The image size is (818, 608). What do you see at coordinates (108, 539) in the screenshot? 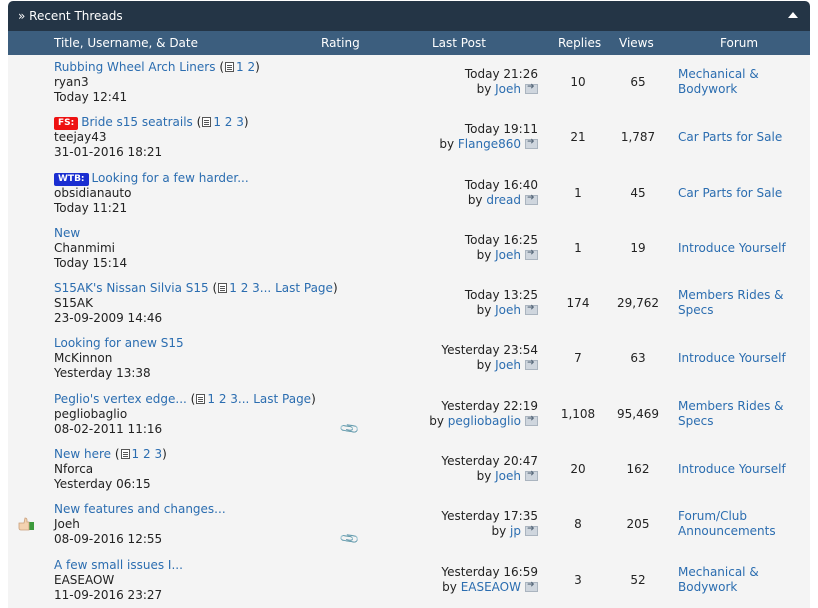
I see `thread-date: 08-09-2016 12:55` at bounding box center [108, 539].